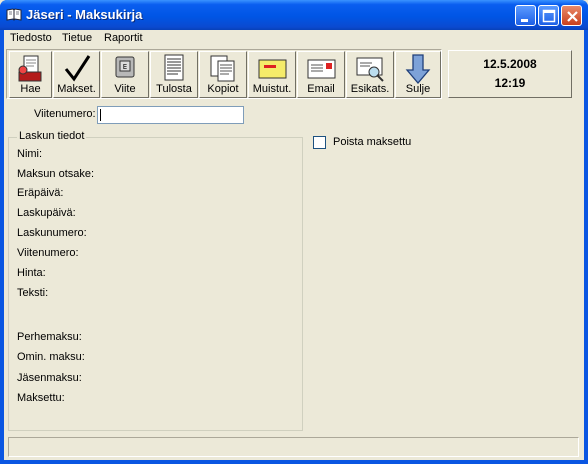 Image resolution: width=588 pixels, height=464 pixels. I want to click on makset-label: Makset., so click(76, 89).